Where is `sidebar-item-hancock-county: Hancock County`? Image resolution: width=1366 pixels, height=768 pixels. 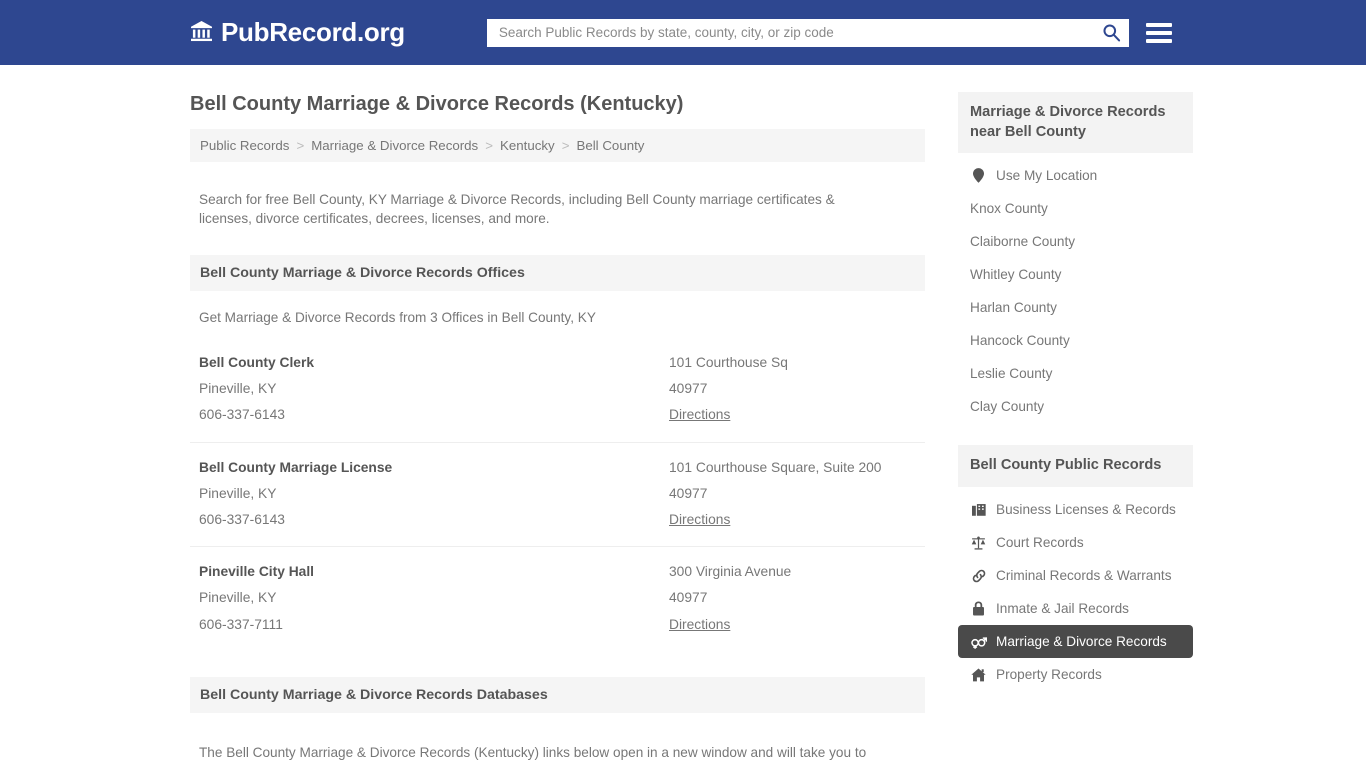 sidebar-item-hancock-county: Hancock County is located at coordinates (1075, 340).